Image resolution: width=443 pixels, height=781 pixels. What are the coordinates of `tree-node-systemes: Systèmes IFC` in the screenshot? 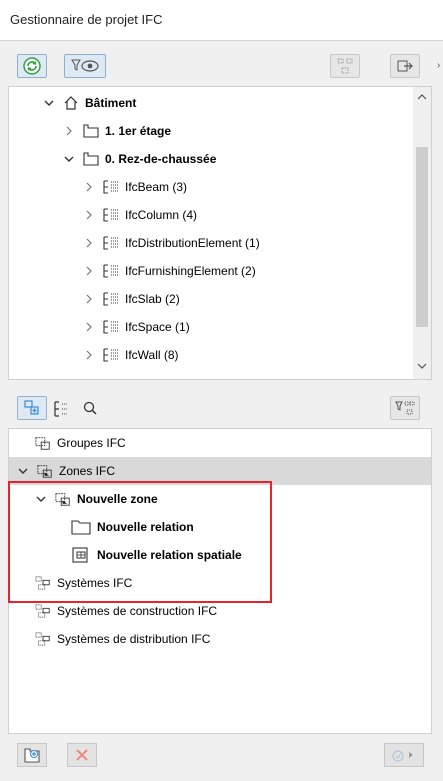 It's located at (220, 583).